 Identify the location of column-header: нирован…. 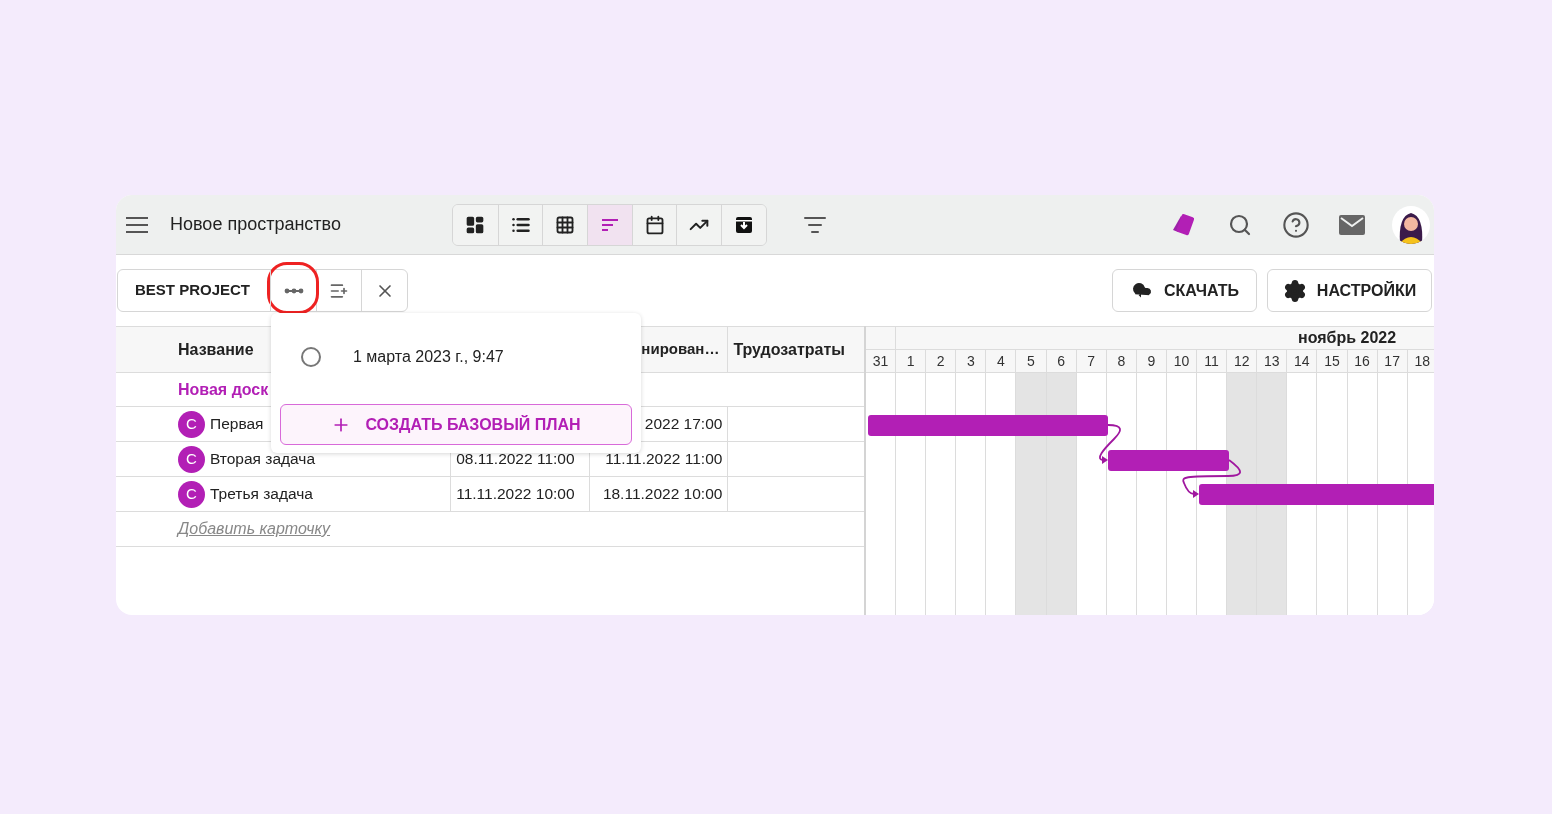
(680, 349).